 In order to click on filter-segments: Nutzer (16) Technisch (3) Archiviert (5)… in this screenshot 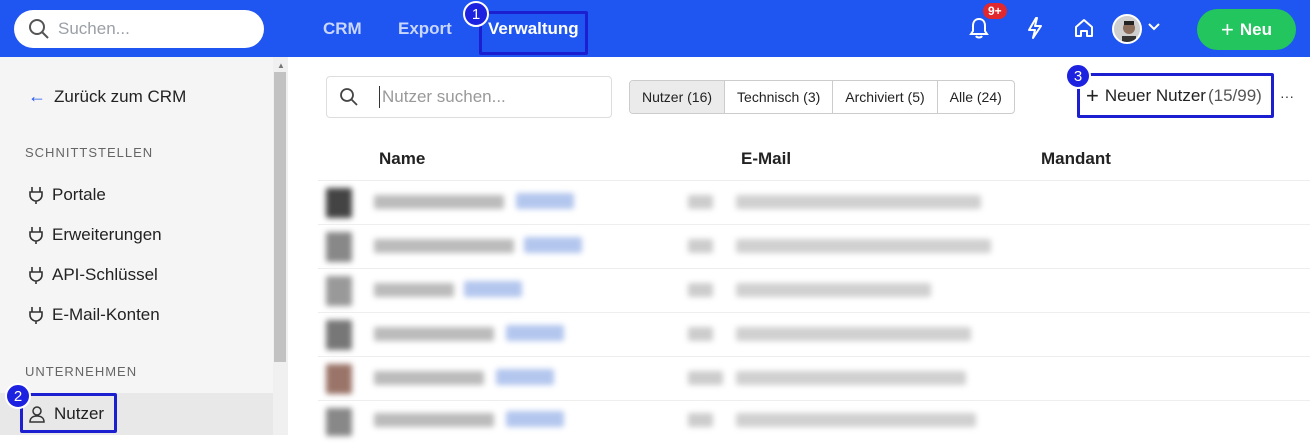, I will do `click(822, 97)`.